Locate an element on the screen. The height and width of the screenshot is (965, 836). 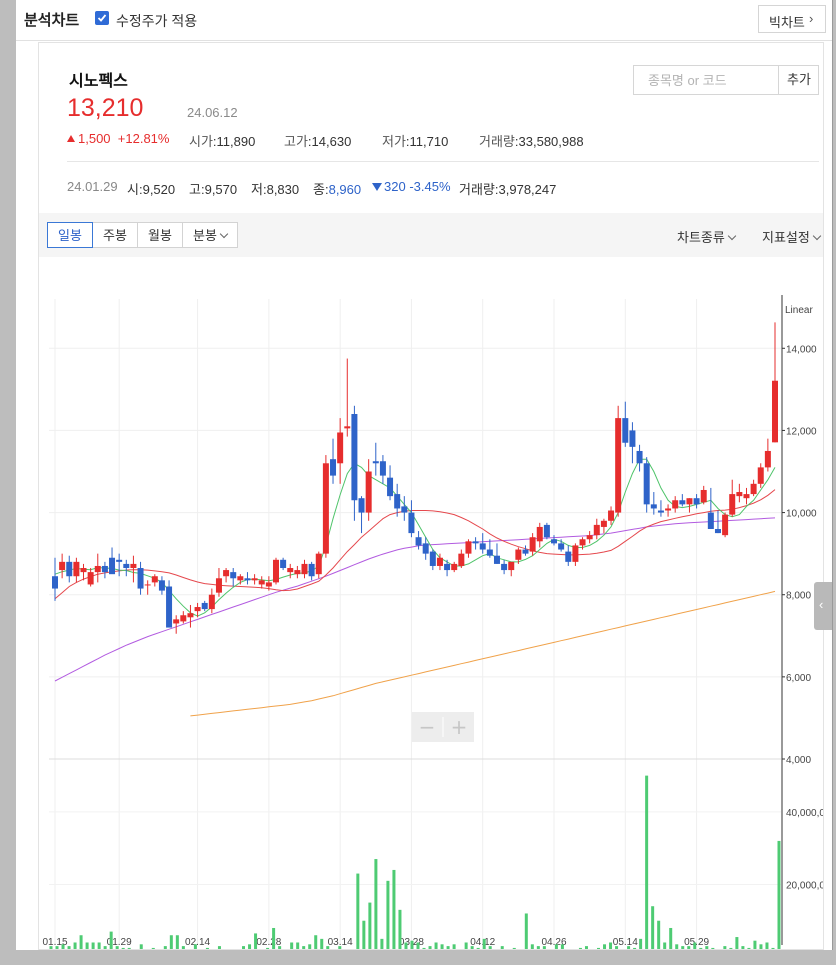
zoom-out-button: − is located at coordinates (427, 727).